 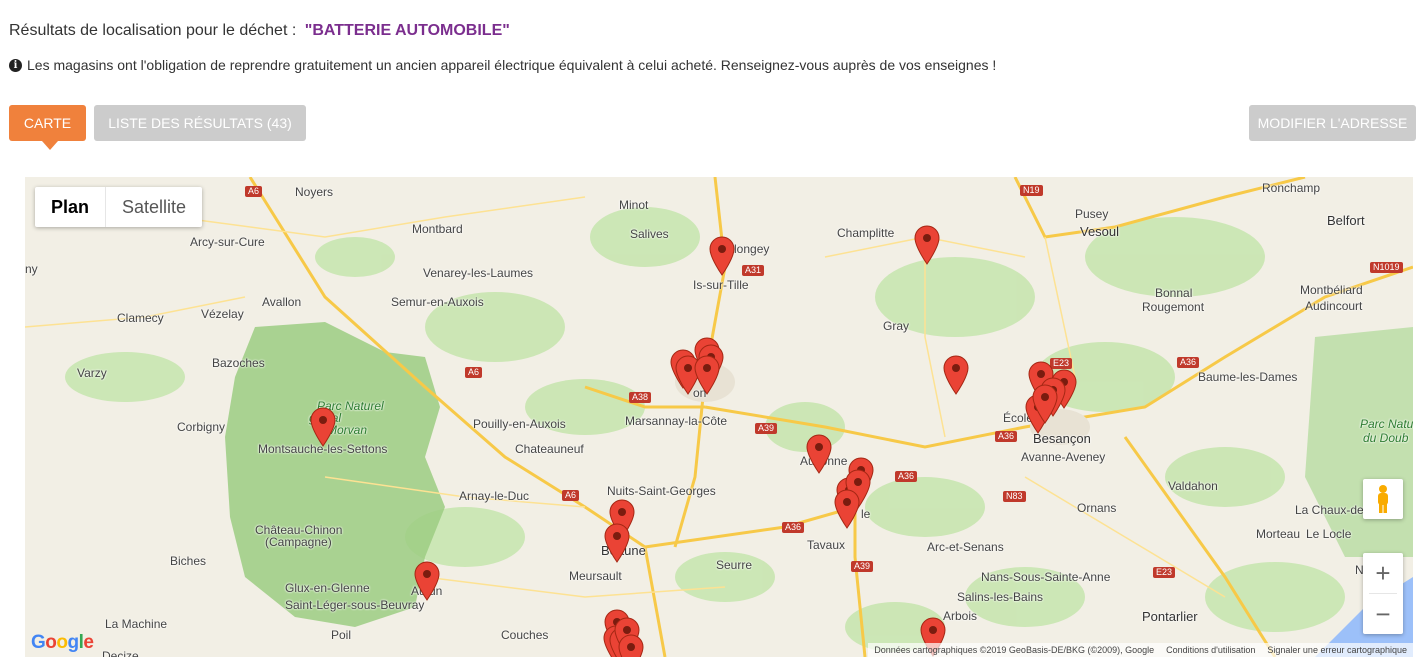 I want to click on zoom-in-button: +, so click(x=1383, y=573).